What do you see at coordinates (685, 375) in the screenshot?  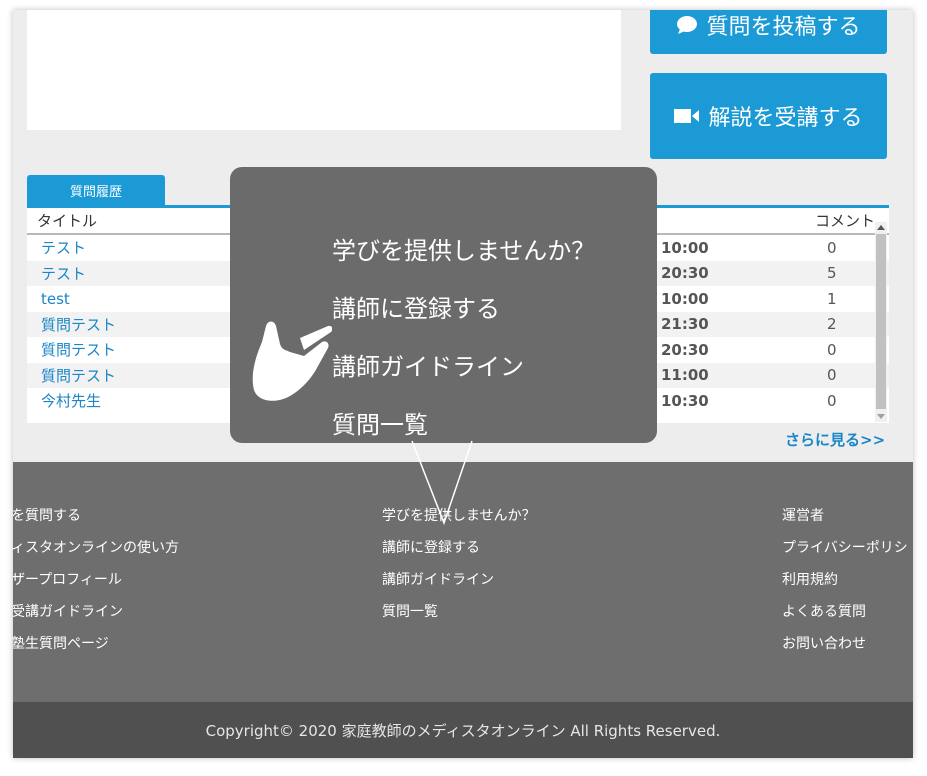 I see `row-time: 11:00` at bounding box center [685, 375].